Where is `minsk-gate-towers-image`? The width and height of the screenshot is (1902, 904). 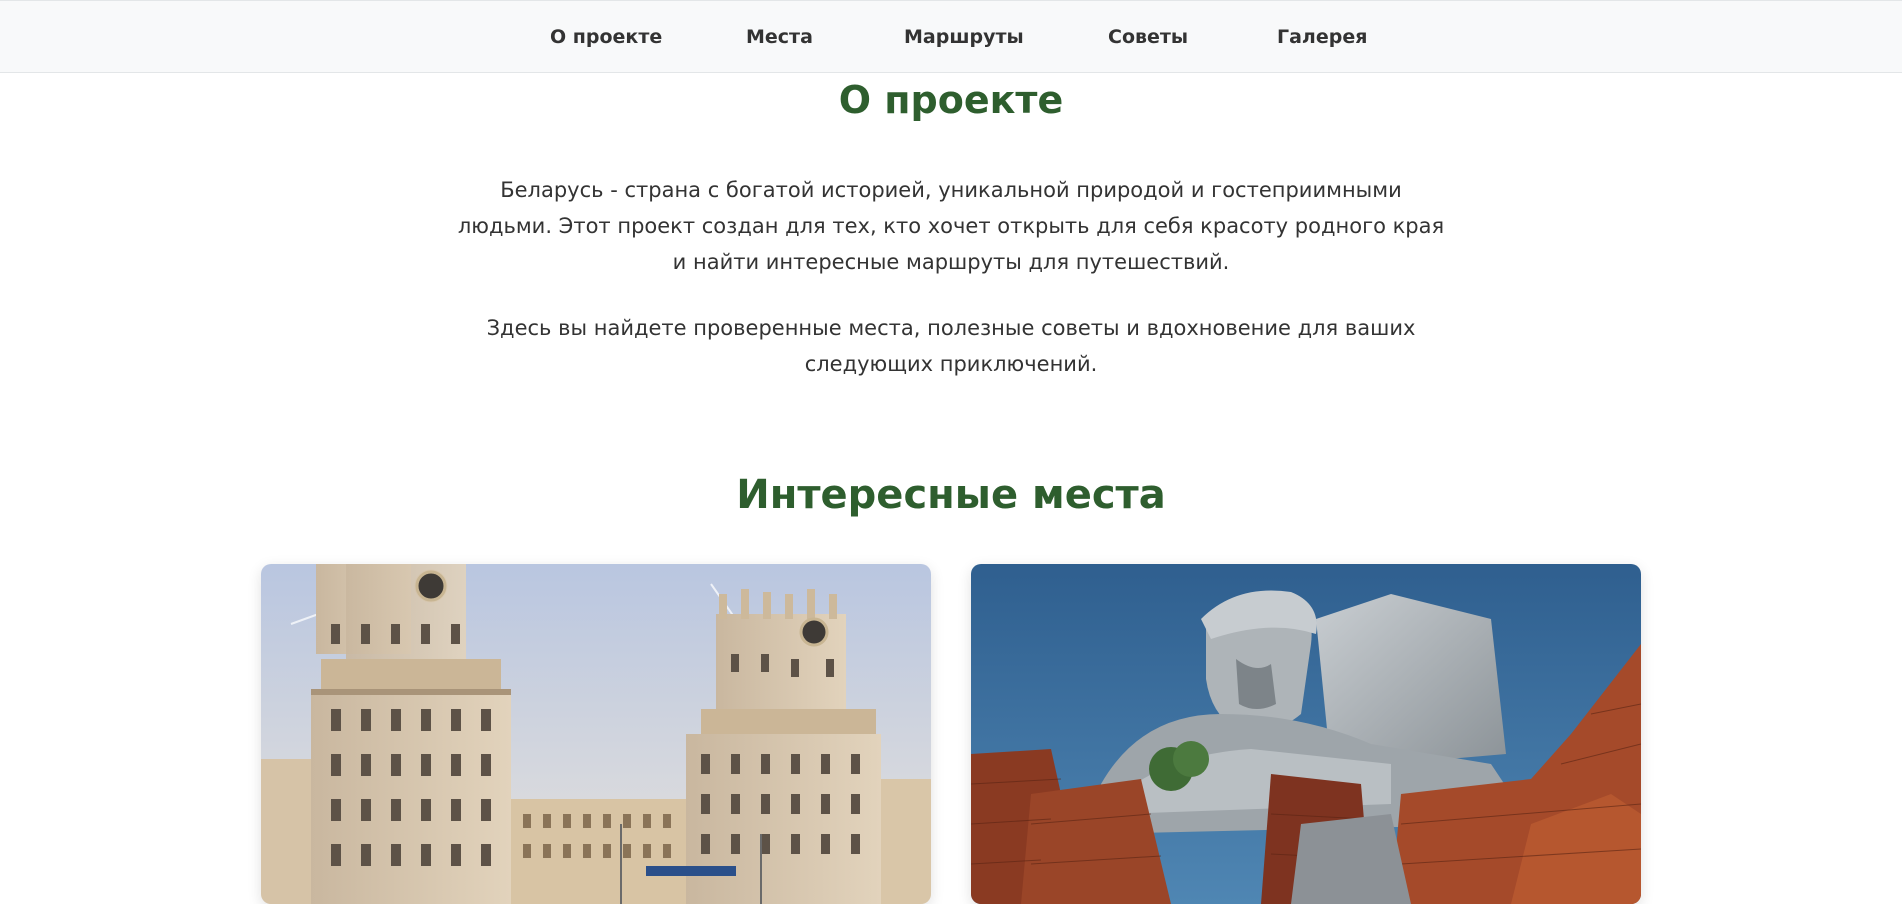
minsk-gate-towers-image is located at coordinates (596, 734).